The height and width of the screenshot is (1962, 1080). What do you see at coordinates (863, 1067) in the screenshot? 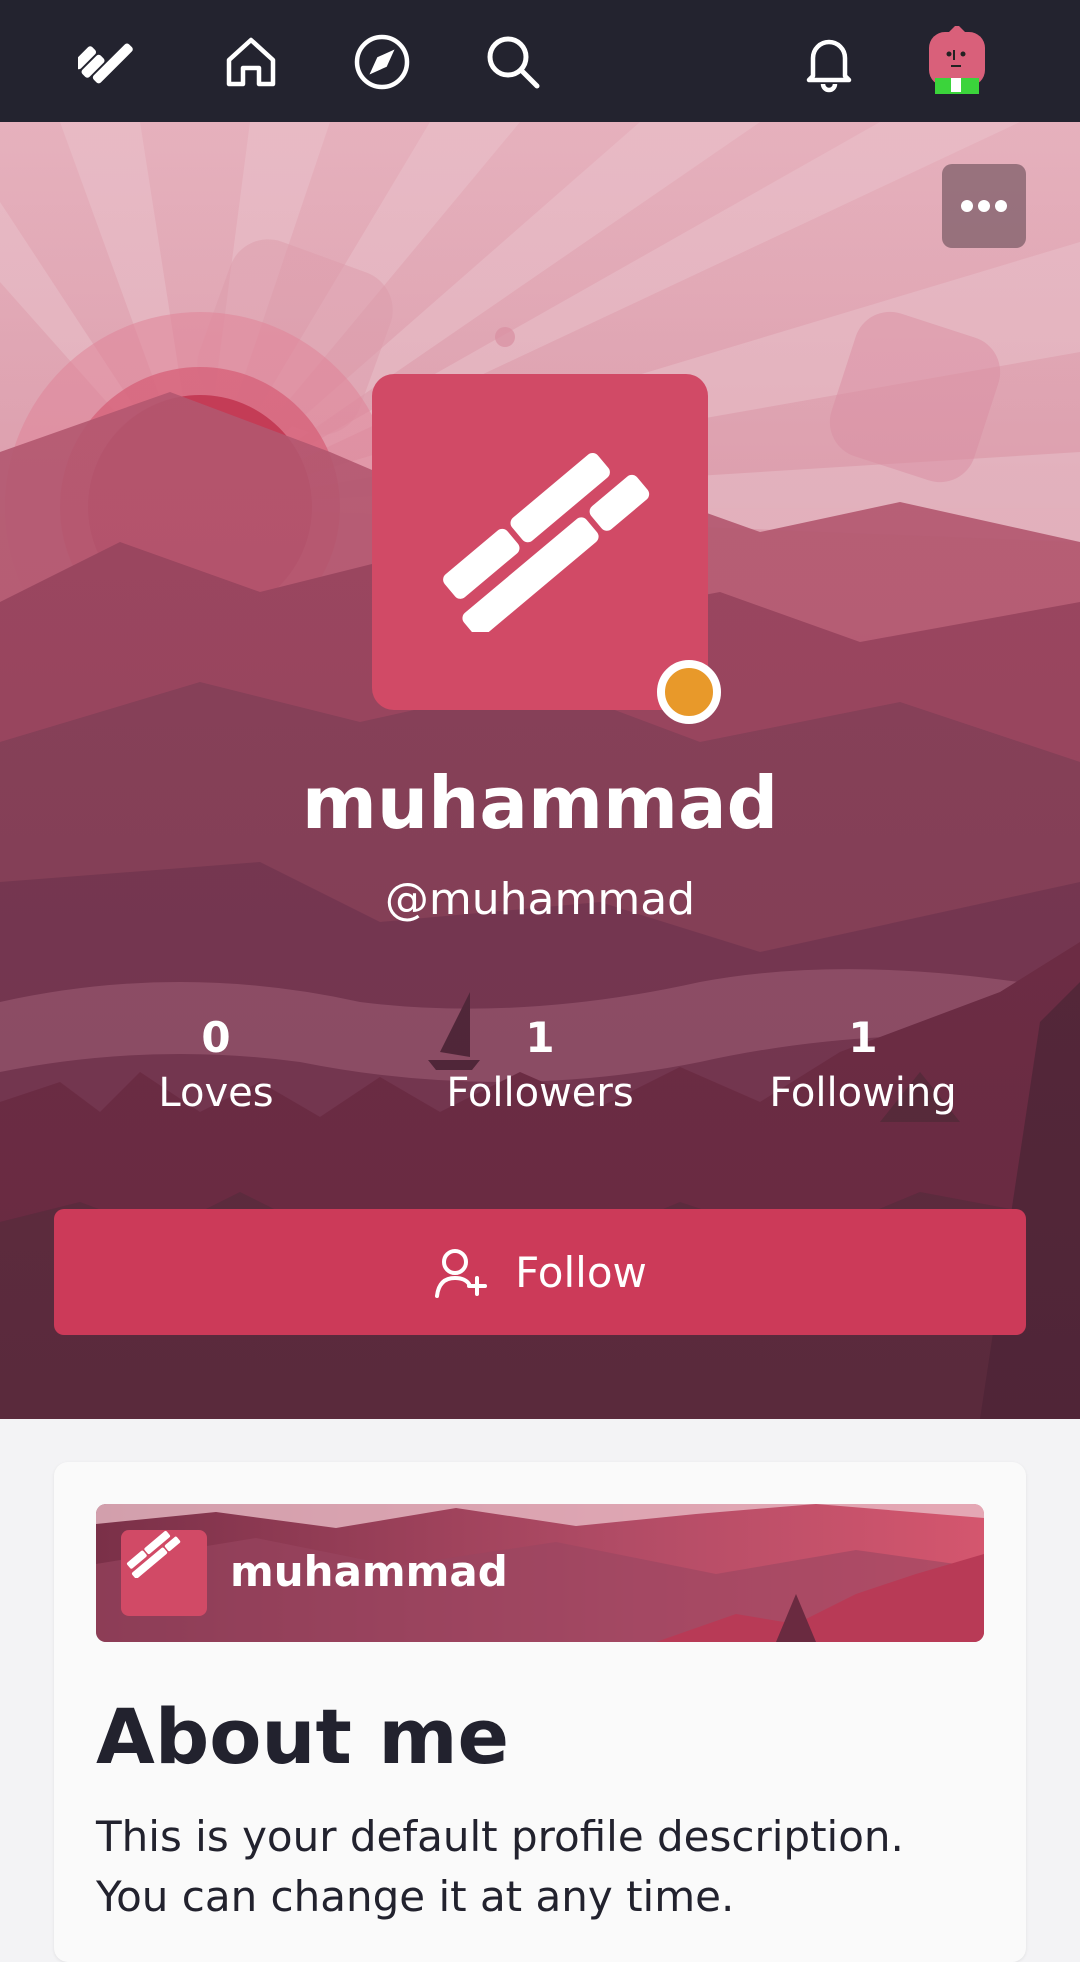
I see `stat-following: 1 Following` at bounding box center [863, 1067].